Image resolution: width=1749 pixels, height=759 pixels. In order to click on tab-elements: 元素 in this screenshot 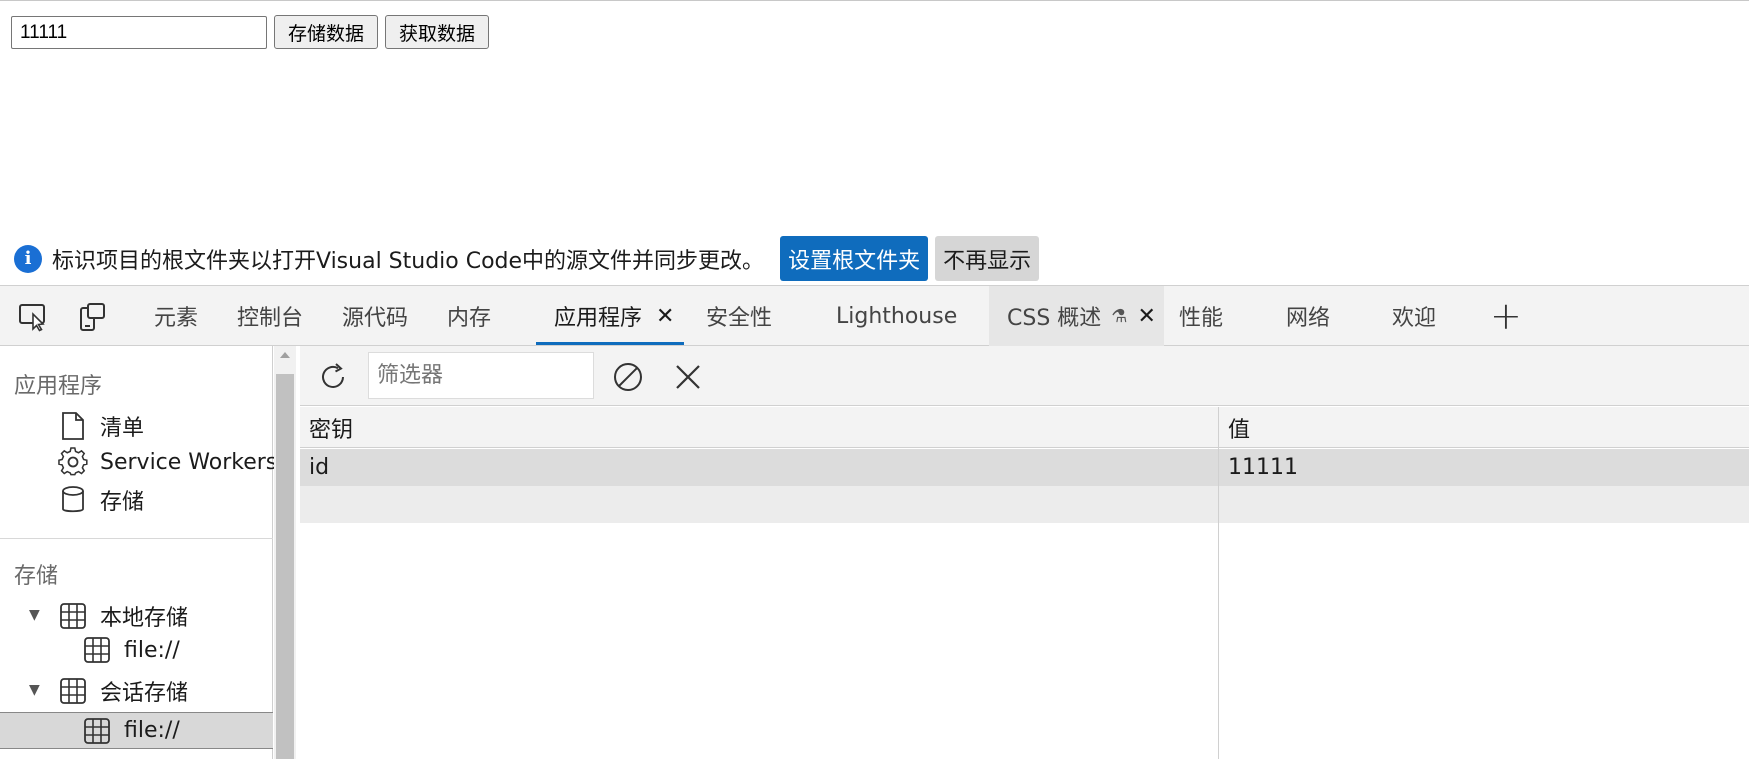, I will do `click(176, 316)`.